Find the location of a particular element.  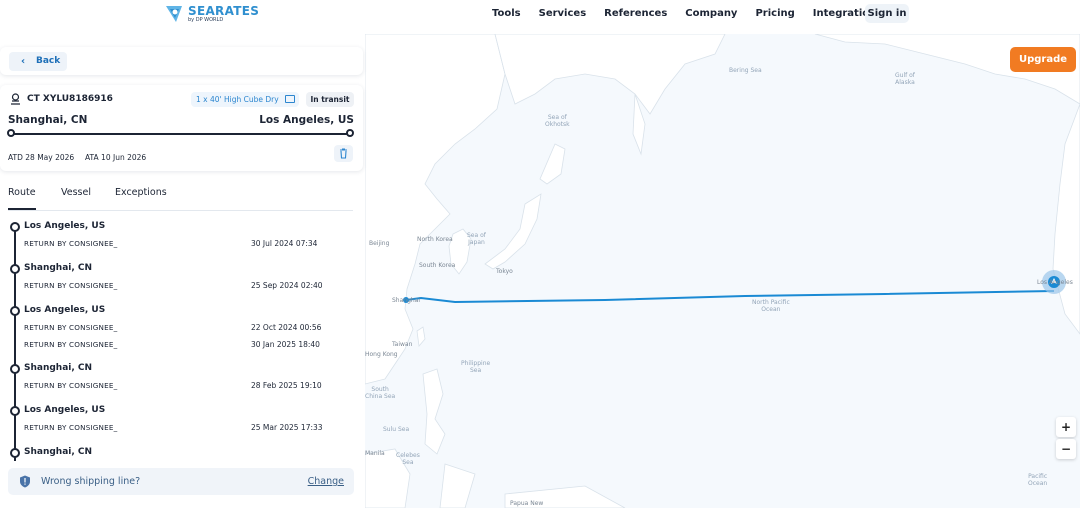

event-date: 25 Sep 2024 02:40 is located at coordinates (287, 285).